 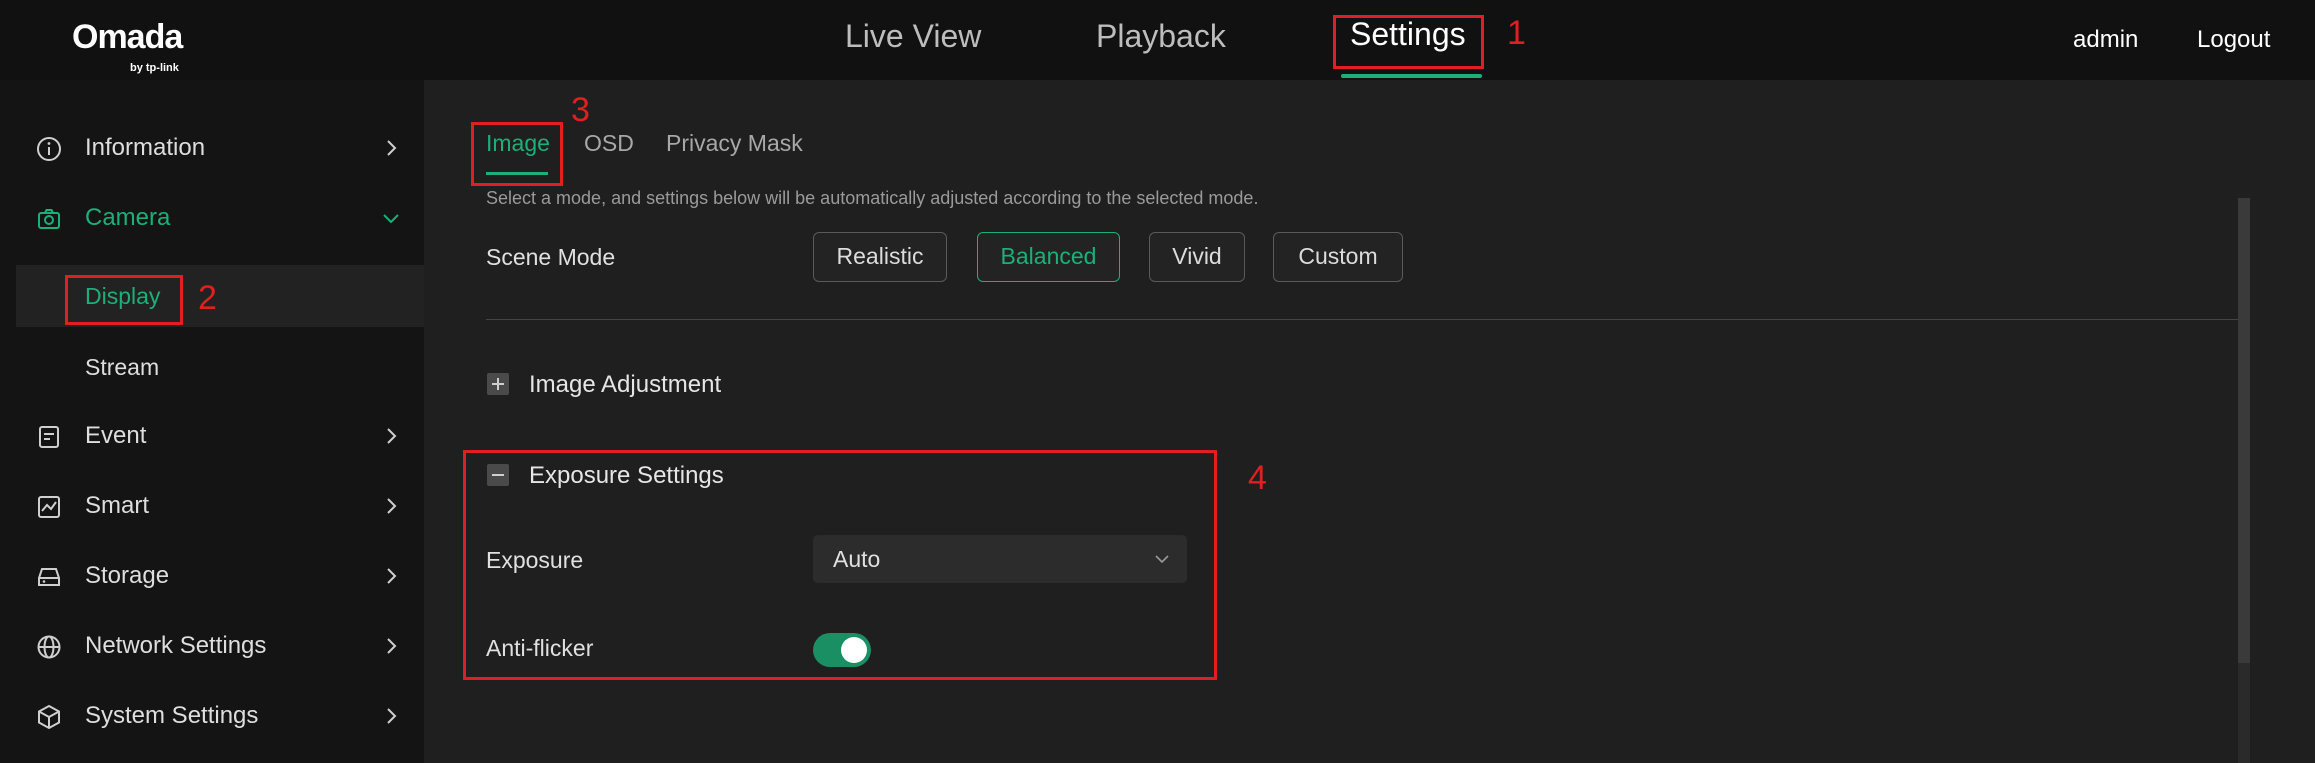 I want to click on info-icon, so click(x=49, y=149).